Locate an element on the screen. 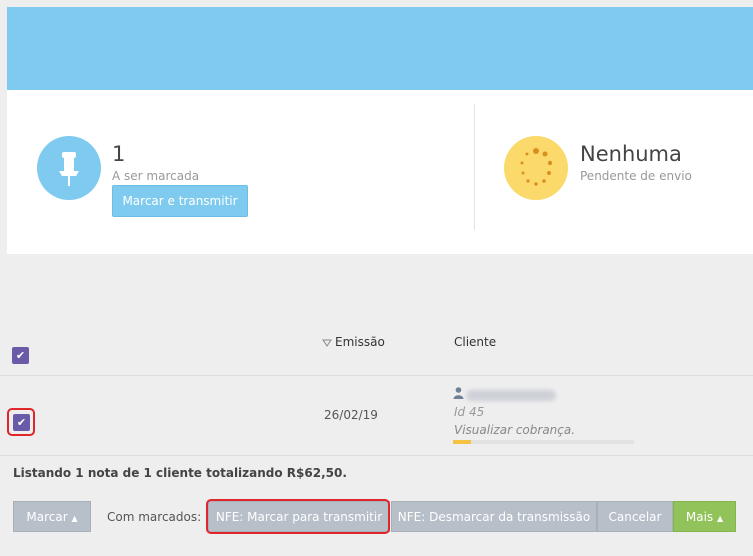  select-all-checkbox: ✔ is located at coordinates (20, 355).